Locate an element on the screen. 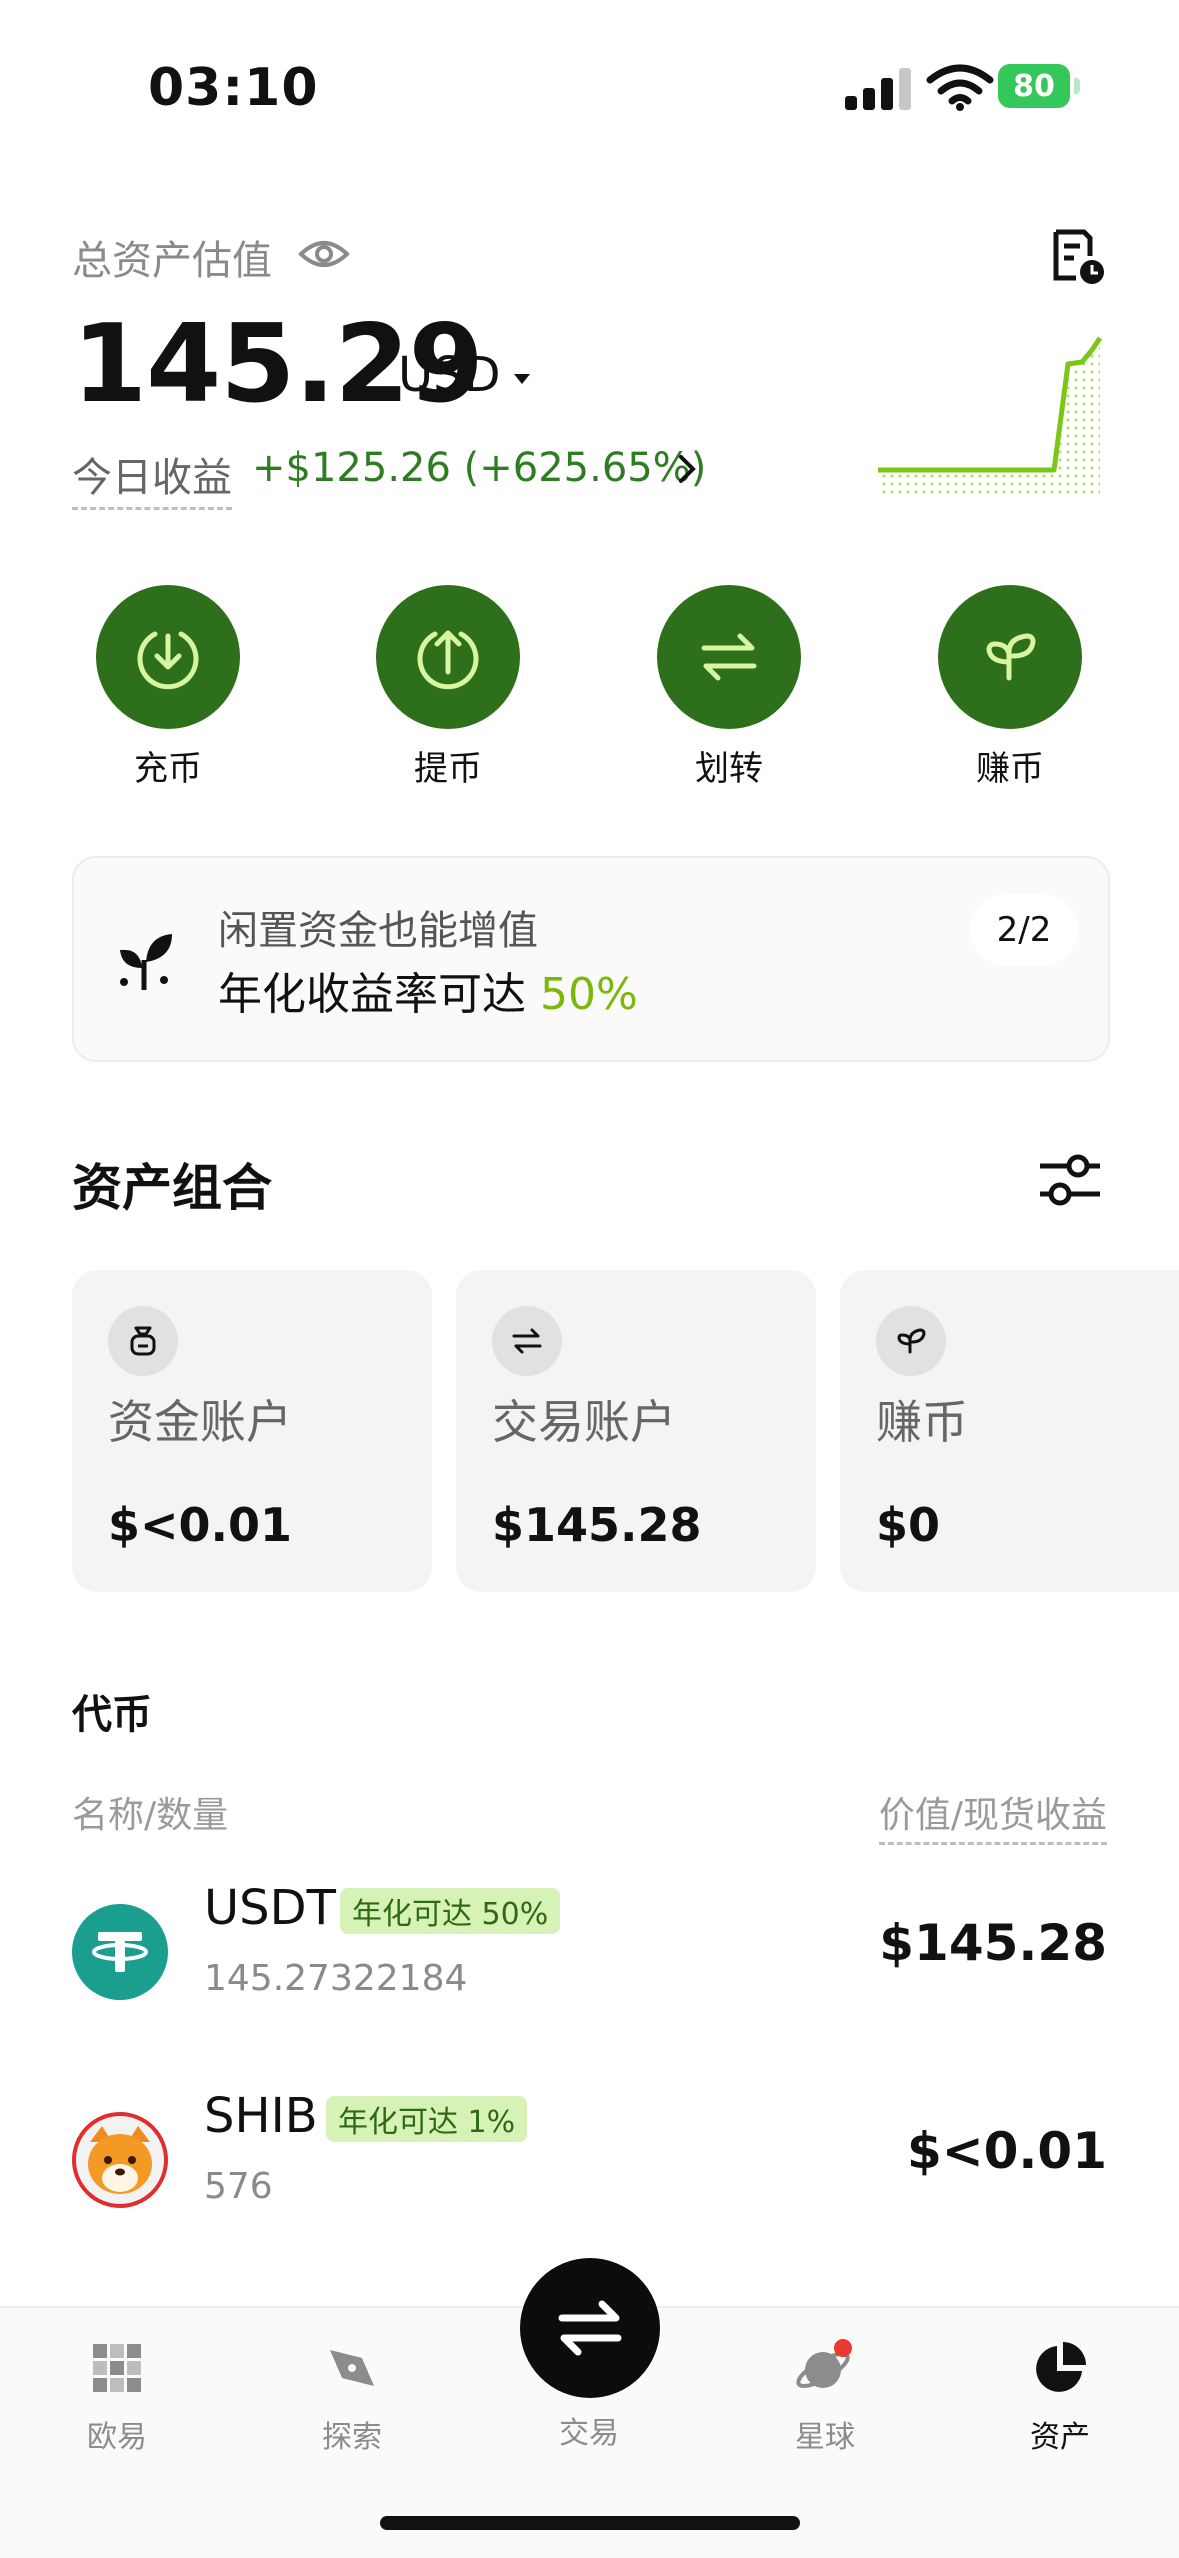 This screenshot has height=2558, width=1179. apy-badge: 年化可达 50% is located at coordinates (450, 1911).